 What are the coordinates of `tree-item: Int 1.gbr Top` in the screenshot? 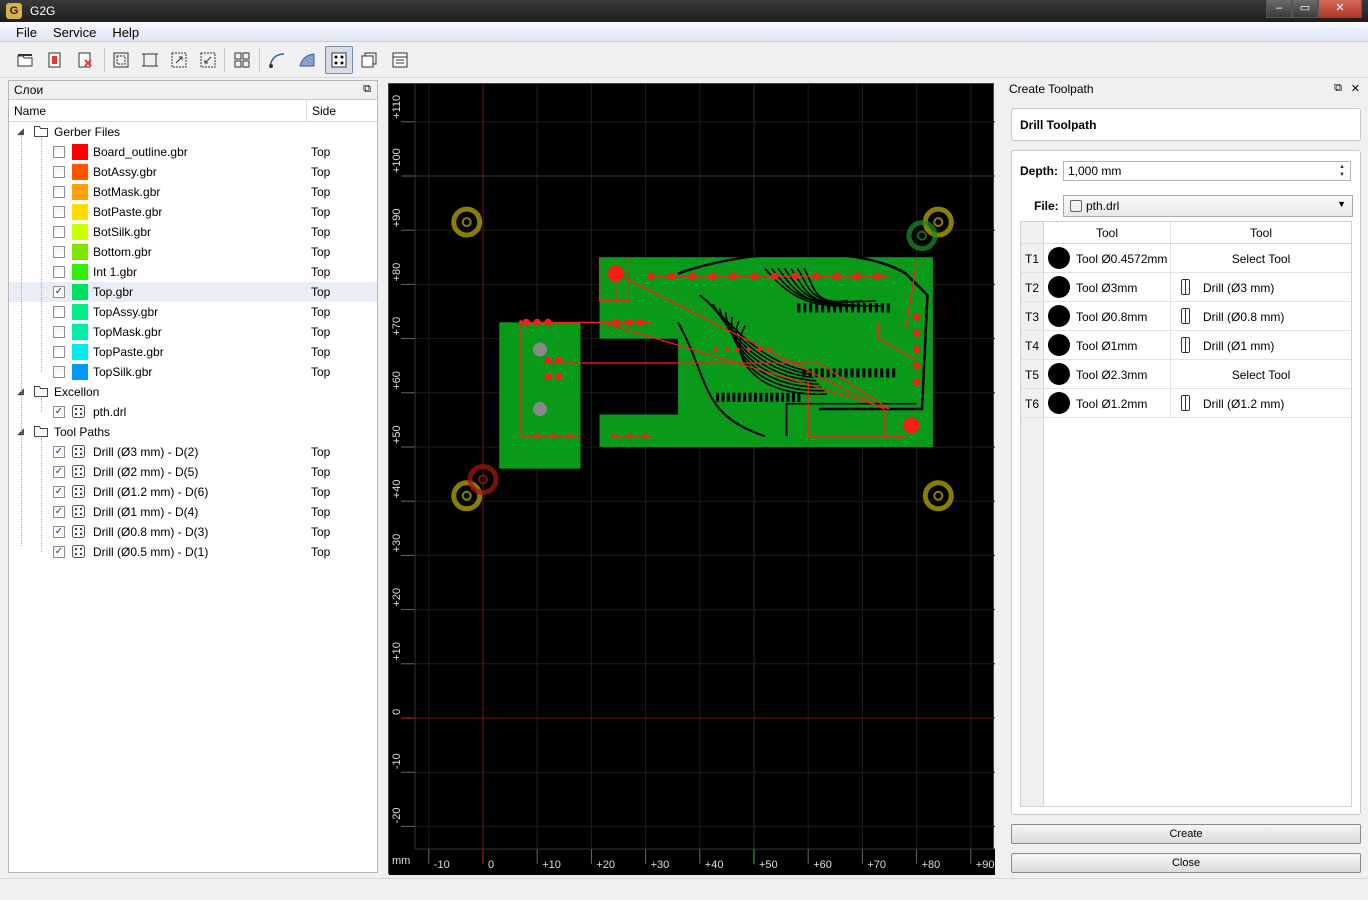 It's located at (193, 272).